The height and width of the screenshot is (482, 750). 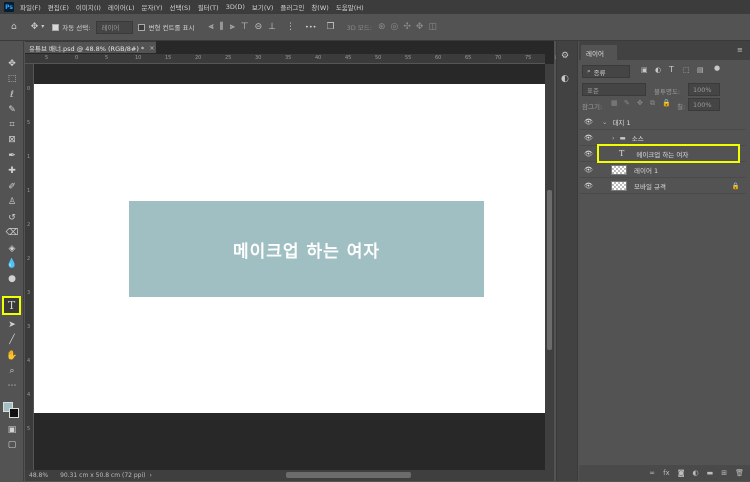 What do you see at coordinates (210, 27) in the screenshot?
I see `align-left-icon: ⫷` at bounding box center [210, 27].